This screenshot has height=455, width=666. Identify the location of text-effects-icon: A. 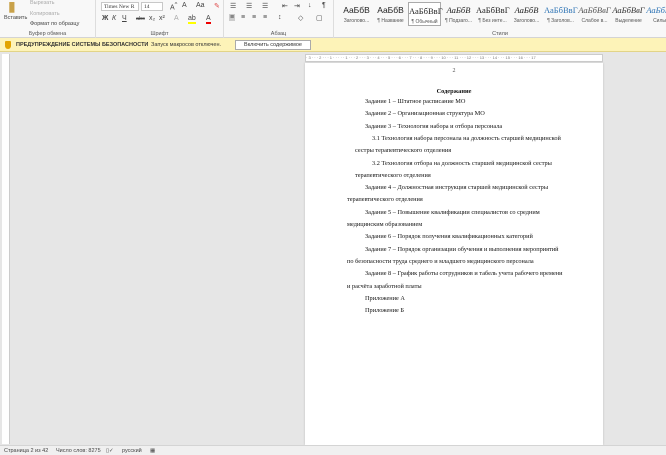
(176, 18).